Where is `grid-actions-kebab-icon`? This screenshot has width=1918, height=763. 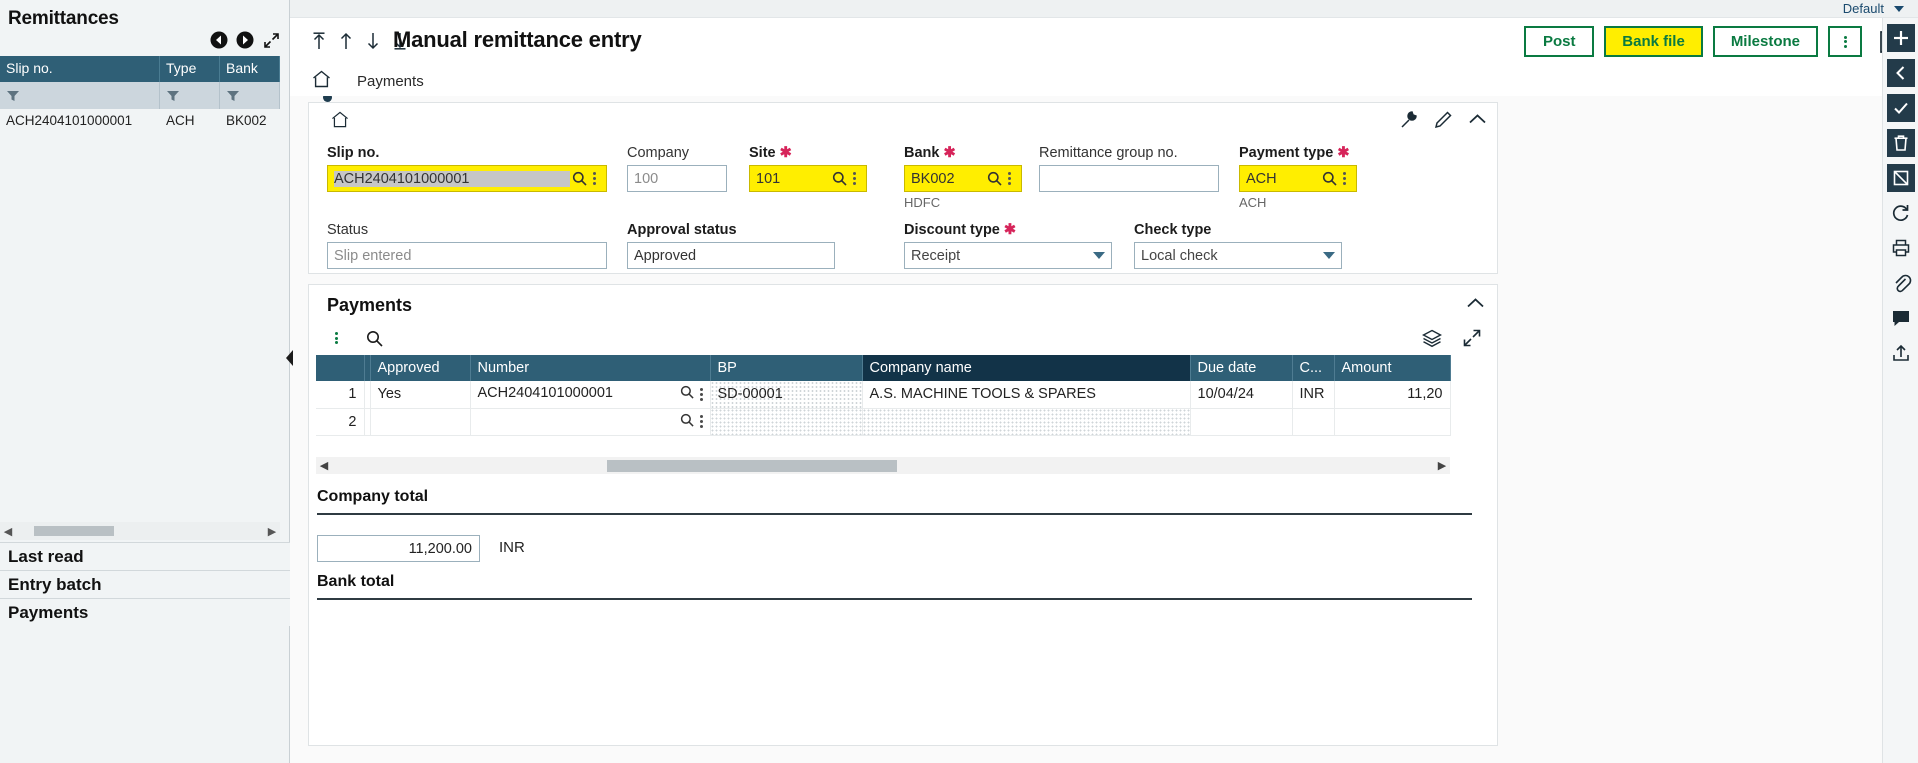
grid-actions-kebab-icon is located at coordinates (336, 338).